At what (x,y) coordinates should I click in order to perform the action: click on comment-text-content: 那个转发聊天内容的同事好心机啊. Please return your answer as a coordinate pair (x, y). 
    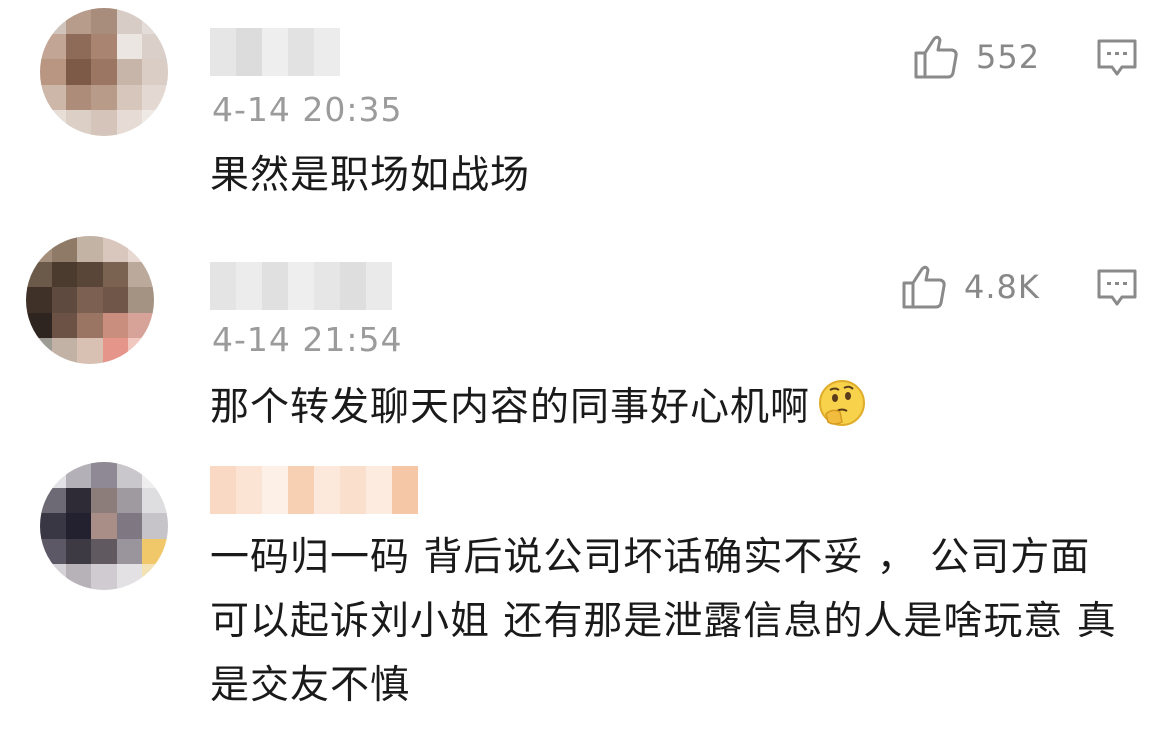
    Looking at the image, I should click on (510, 407).